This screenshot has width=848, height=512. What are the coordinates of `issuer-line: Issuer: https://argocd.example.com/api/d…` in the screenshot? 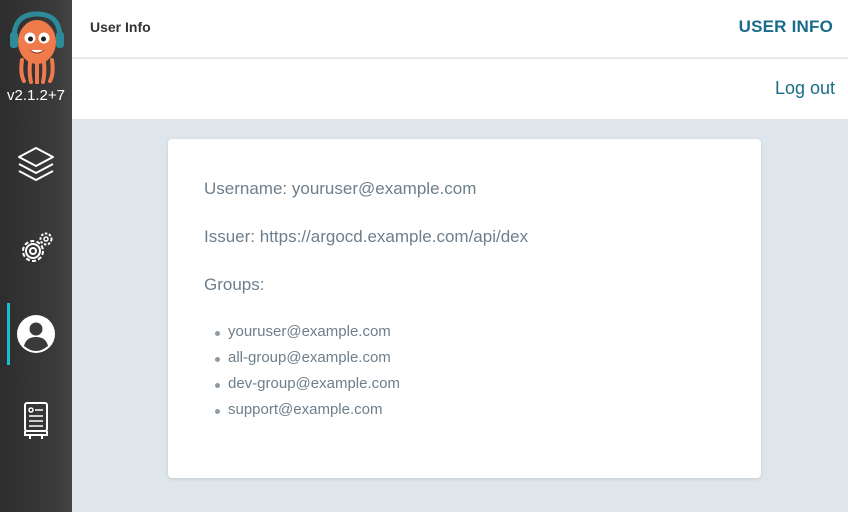 It's located at (366, 236).